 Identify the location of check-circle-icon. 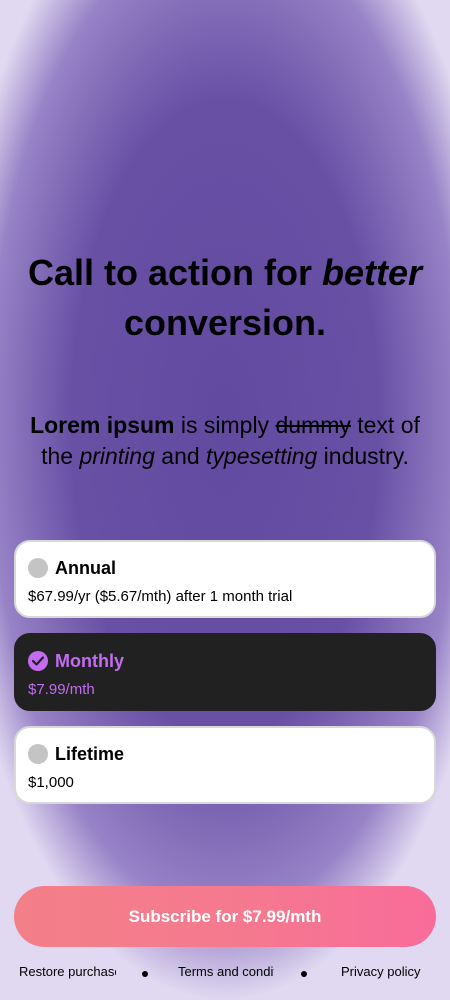
(38, 661).